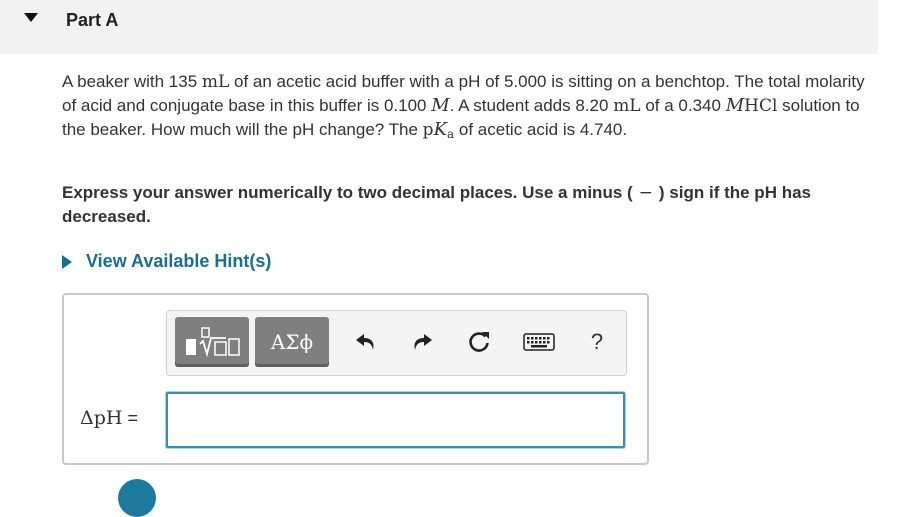  Describe the element at coordinates (292, 342) in the screenshot. I see `symbols-button: ΑΣϕ` at that location.